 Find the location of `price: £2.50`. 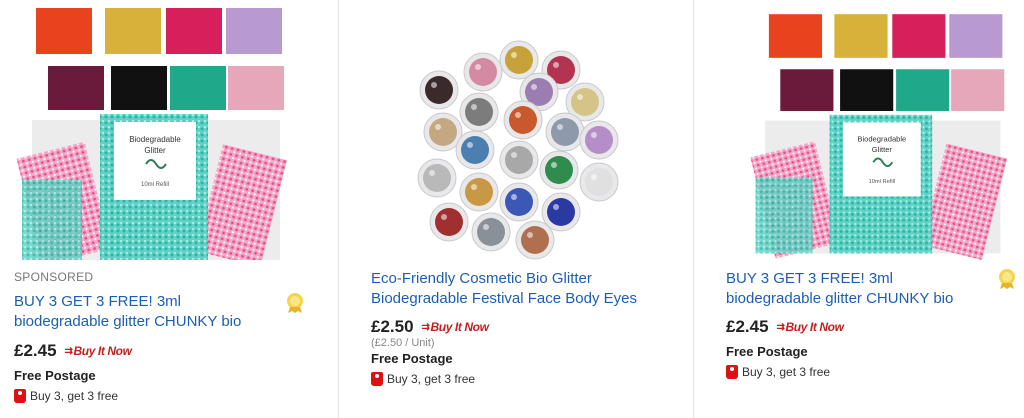

price: £2.50 is located at coordinates (392, 326).